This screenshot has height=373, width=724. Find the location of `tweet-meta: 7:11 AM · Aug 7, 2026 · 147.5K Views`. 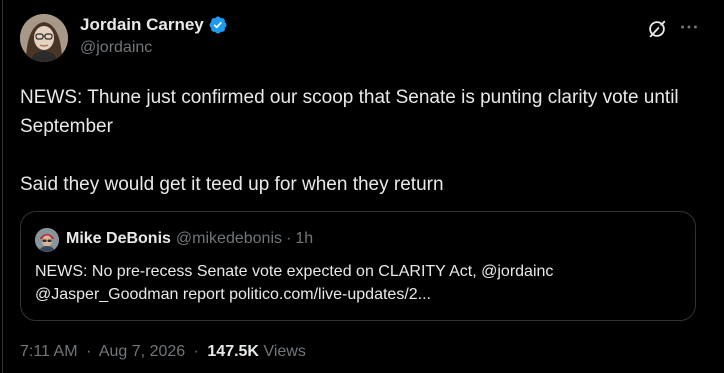

tweet-meta: 7:11 AM · Aug 7, 2026 · 147.5K Views is located at coordinates (163, 352).